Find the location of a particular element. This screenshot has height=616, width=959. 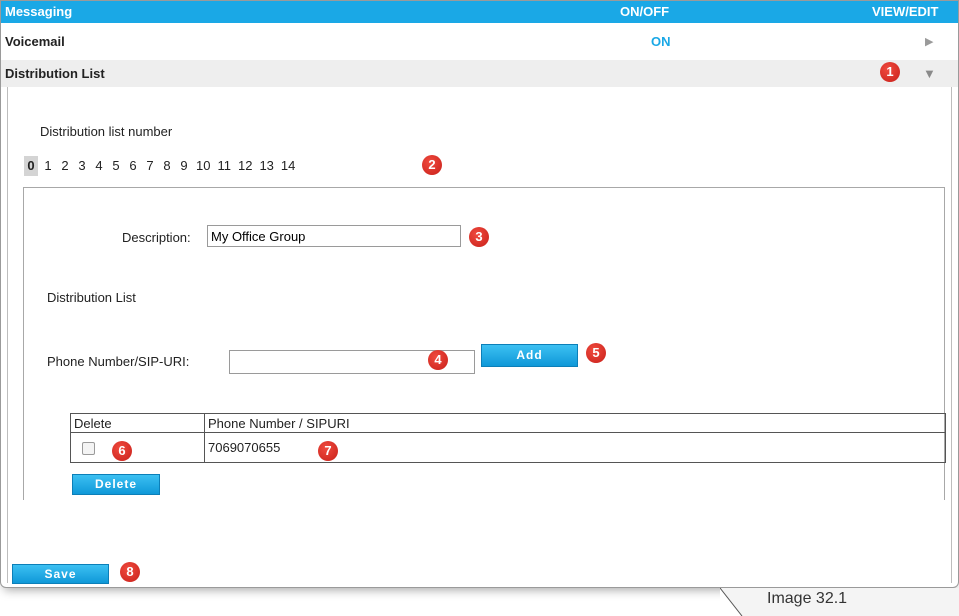

dl-number-4: 4 is located at coordinates (99, 166).